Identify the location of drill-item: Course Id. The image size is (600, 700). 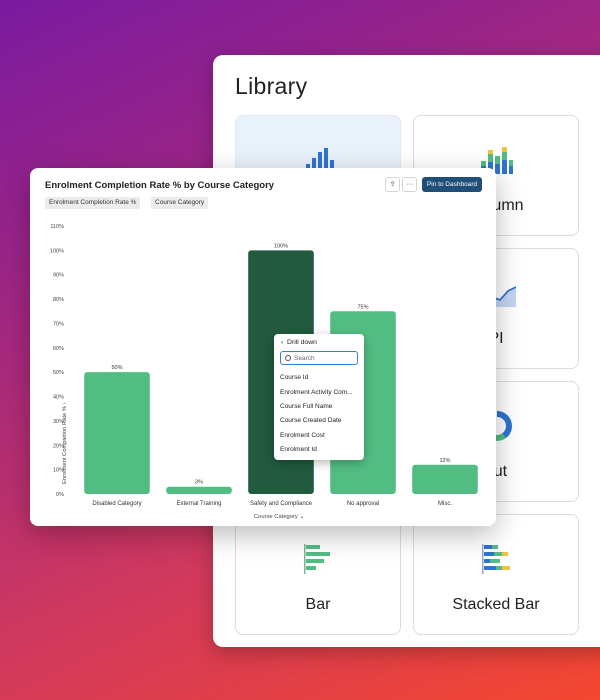
(294, 377).